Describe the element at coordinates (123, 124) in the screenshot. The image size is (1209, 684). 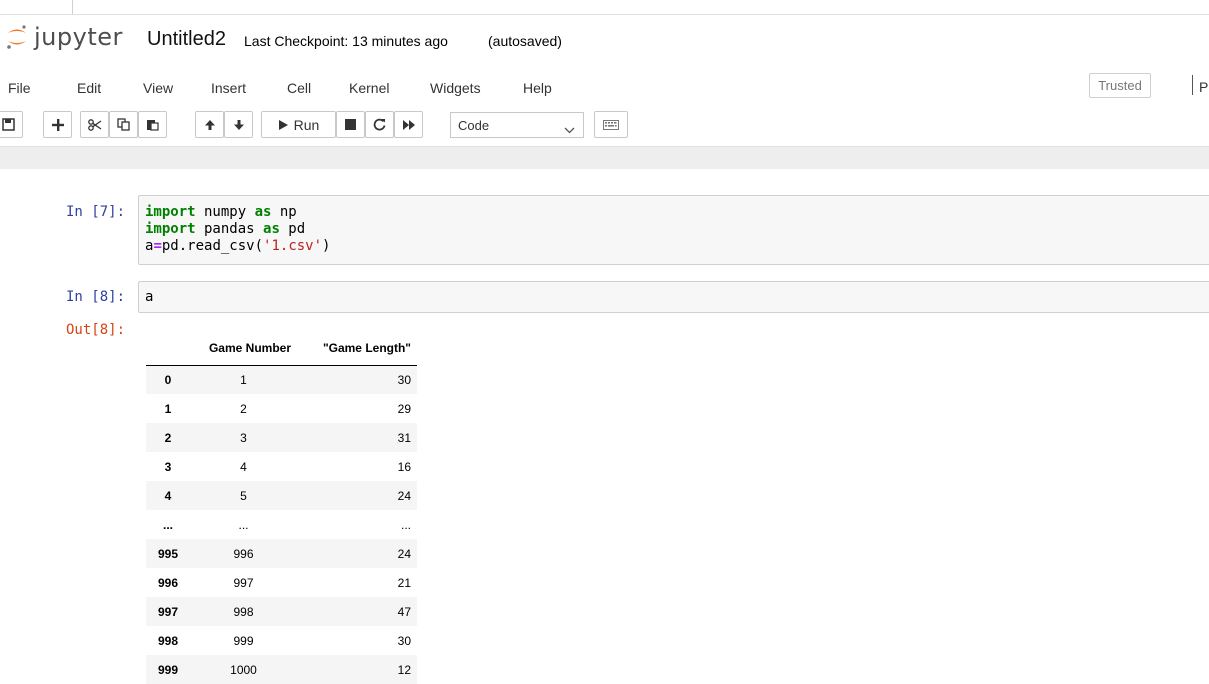
I see `copy-button` at that location.